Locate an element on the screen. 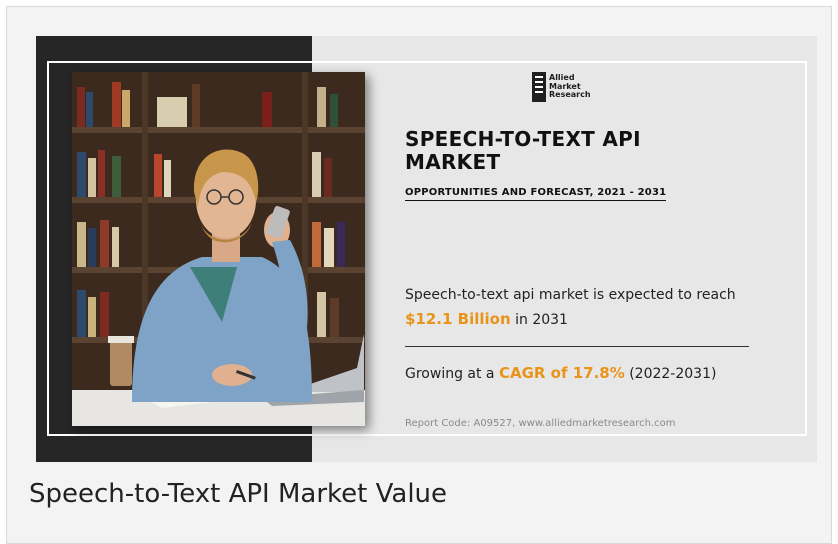 This screenshot has height=544, width=838. growth-suffix: (2022-2031) is located at coordinates (673, 374).